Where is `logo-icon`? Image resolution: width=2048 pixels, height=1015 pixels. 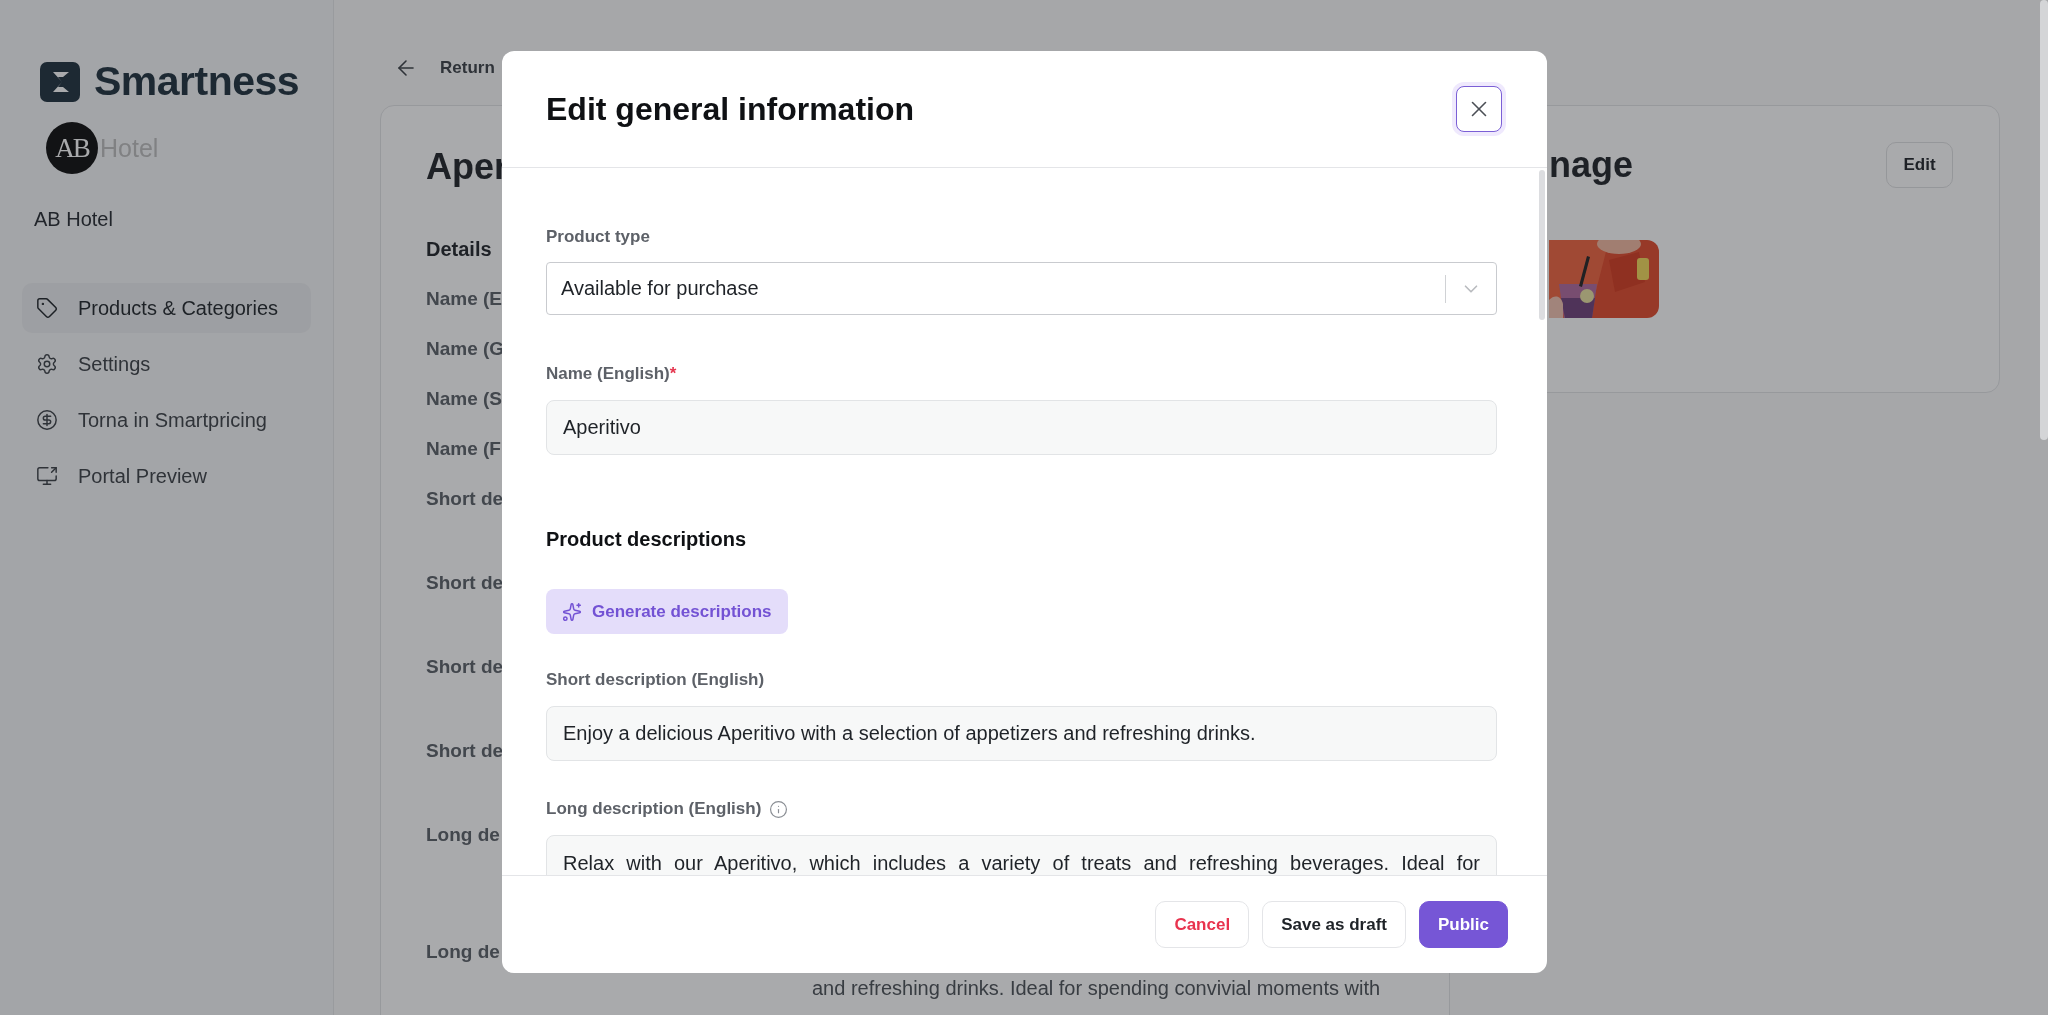
logo-icon is located at coordinates (60, 81).